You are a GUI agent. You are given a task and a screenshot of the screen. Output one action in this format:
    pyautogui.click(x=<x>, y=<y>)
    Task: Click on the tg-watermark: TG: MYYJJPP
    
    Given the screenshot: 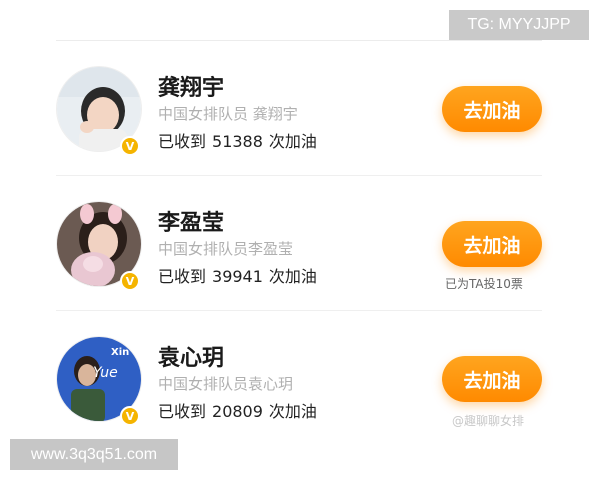 What is the action you would take?
    pyautogui.click(x=519, y=25)
    